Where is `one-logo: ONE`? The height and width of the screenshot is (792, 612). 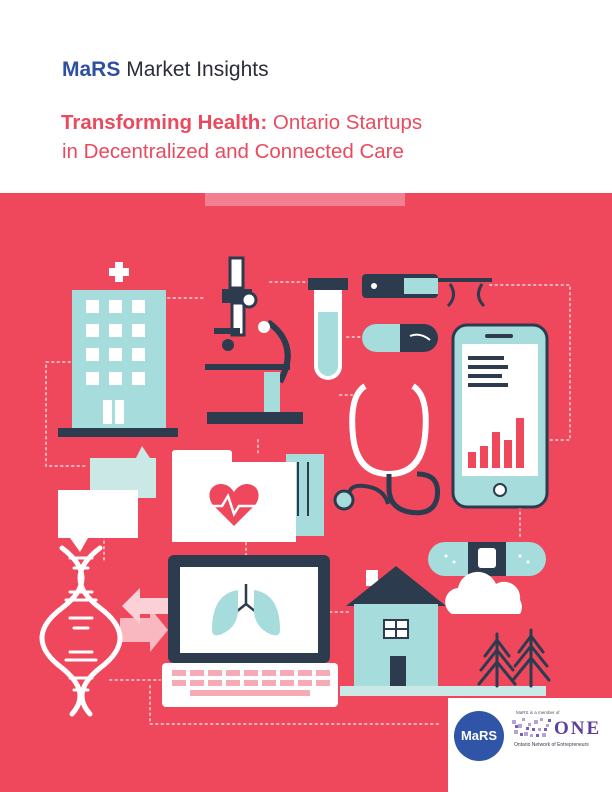
one-logo: ONE is located at coordinates (561, 729).